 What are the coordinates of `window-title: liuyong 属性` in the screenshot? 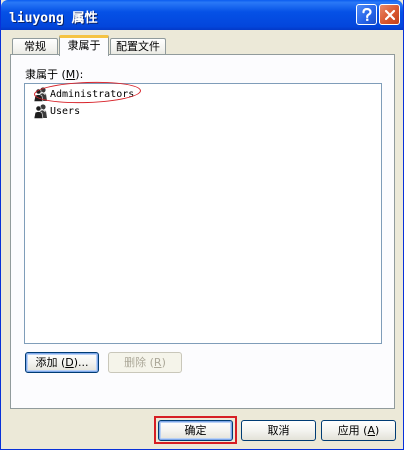 It's located at (53, 18).